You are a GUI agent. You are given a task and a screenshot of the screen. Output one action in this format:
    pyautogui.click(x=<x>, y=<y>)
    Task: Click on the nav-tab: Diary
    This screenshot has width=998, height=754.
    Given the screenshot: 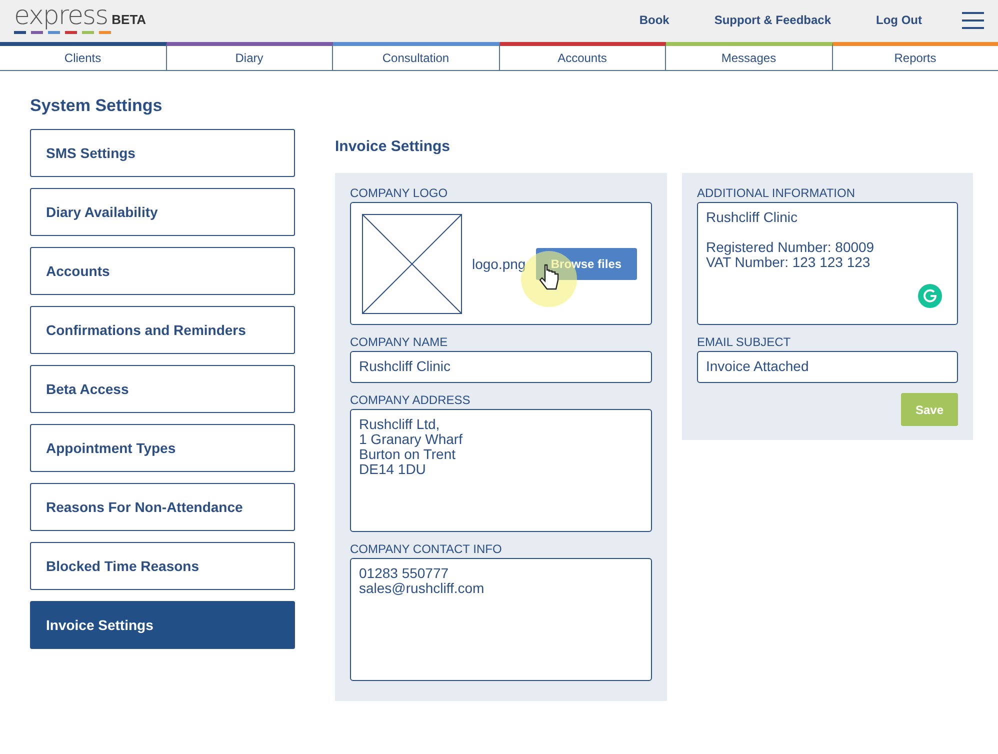 What is the action you would take?
    pyautogui.click(x=249, y=56)
    